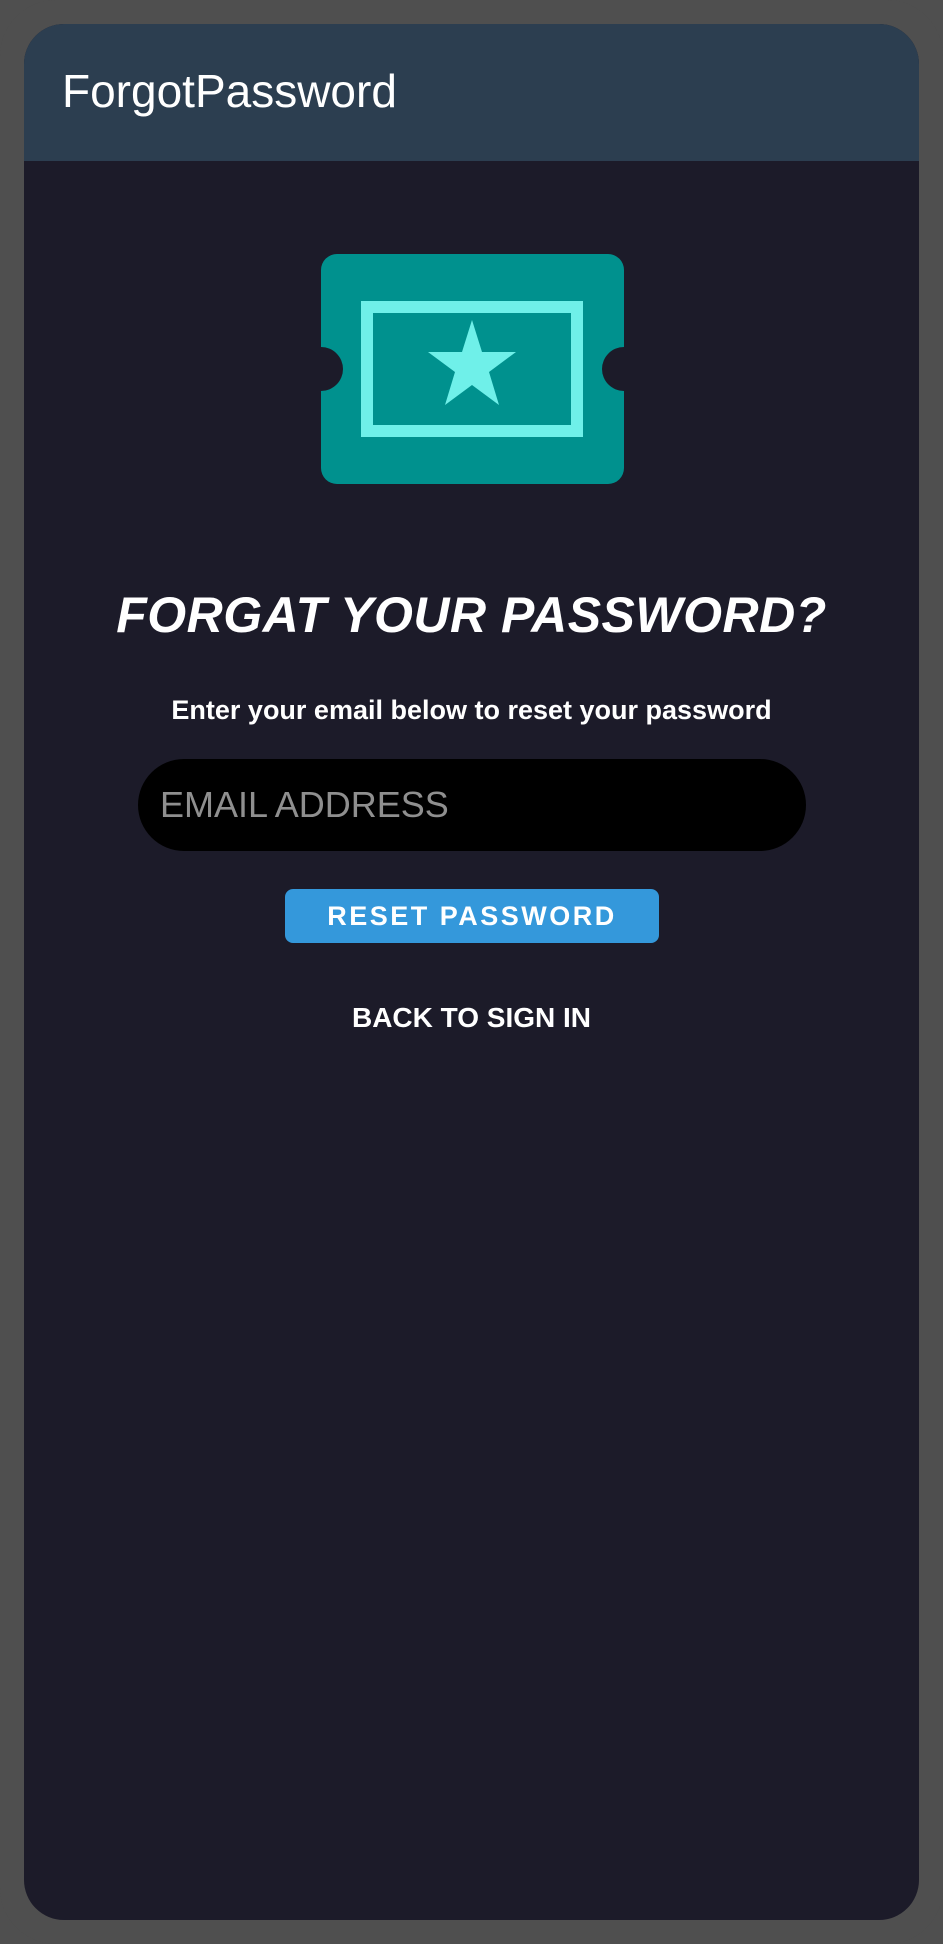  What do you see at coordinates (229, 90) in the screenshot?
I see `app-bar-title: ForgotPassword` at bounding box center [229, 90].